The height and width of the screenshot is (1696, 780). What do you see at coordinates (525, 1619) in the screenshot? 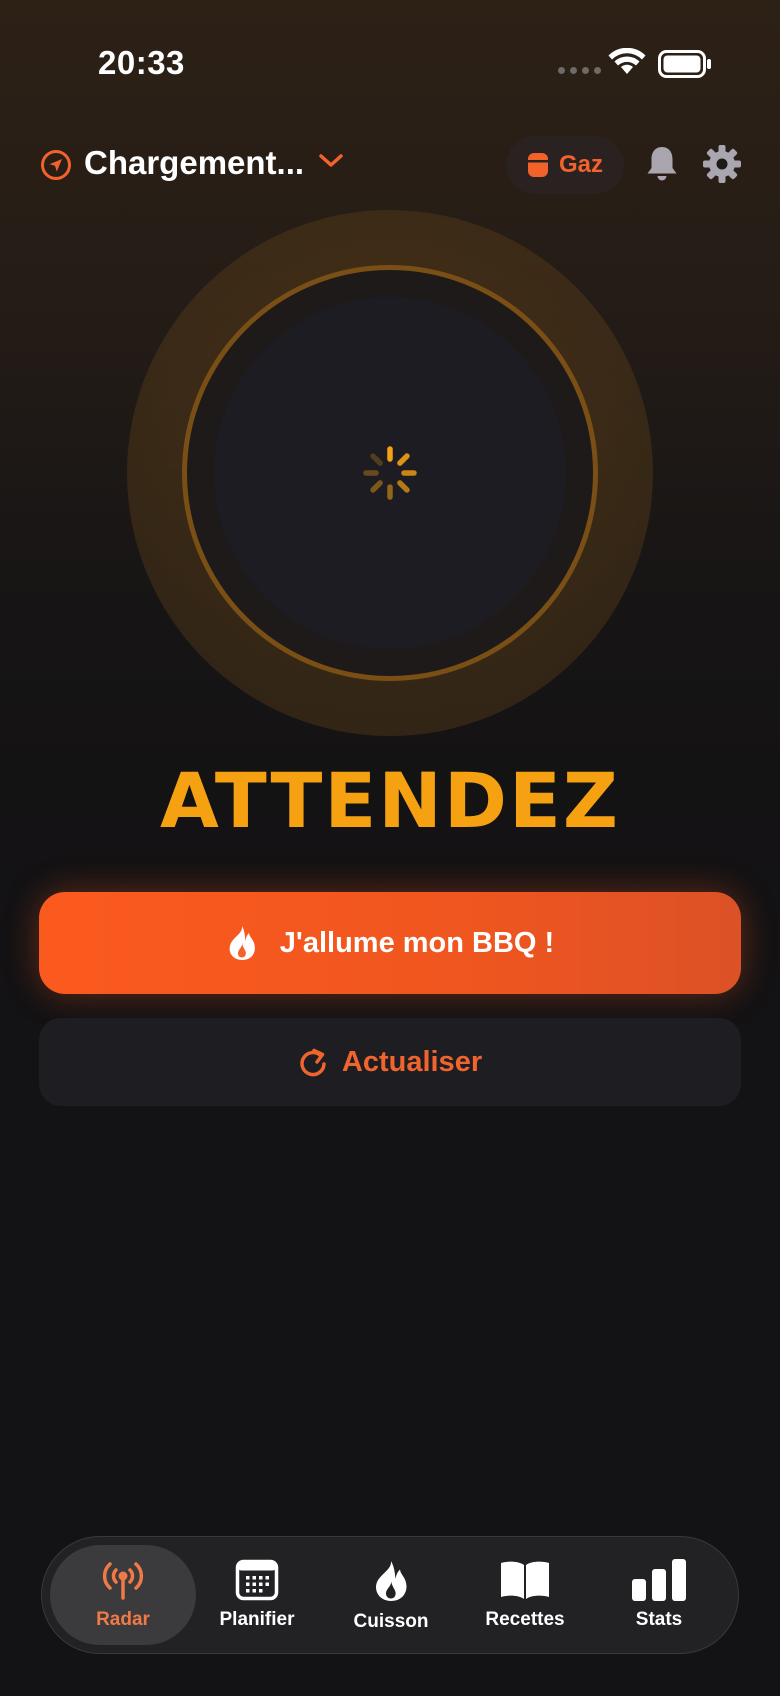
I see `tab-label: Recettes` at bounding box center [525, 1619].